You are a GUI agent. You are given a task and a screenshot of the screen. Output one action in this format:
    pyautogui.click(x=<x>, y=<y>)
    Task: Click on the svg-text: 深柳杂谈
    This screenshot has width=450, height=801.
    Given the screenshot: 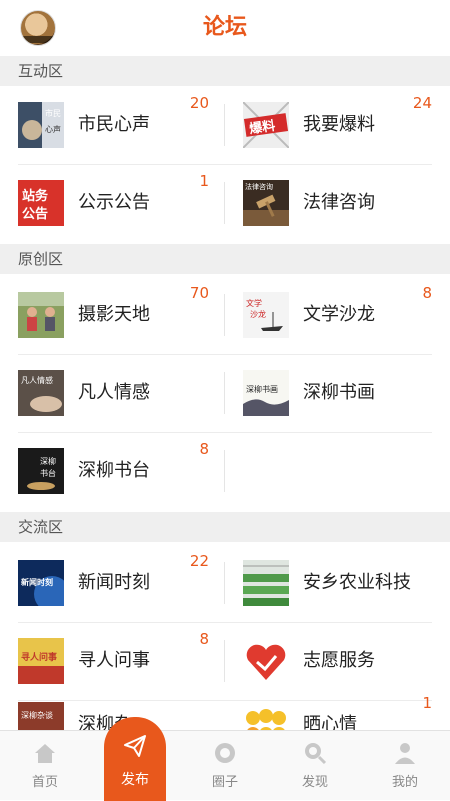 What is the action you would take?
    pyautogui.click(x=37, y=715)
    